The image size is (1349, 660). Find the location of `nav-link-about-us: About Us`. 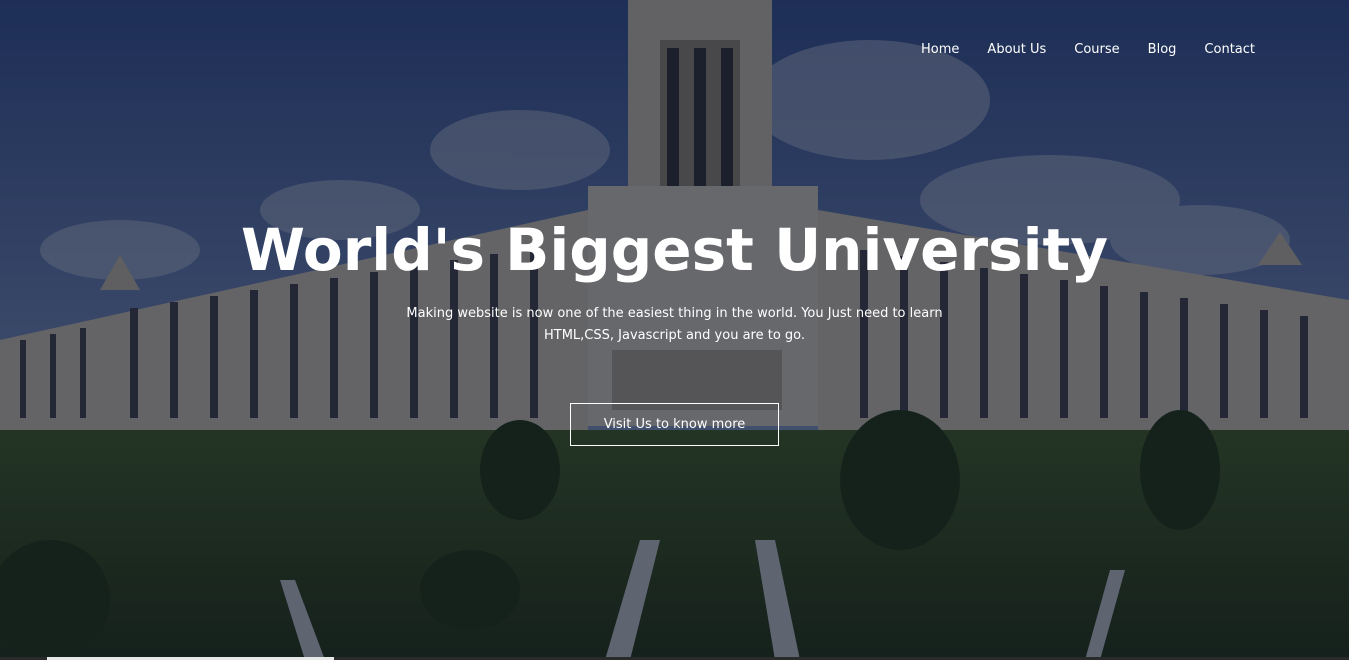

nav-link-about-us: About Us is located at coordinates (1016, 50).